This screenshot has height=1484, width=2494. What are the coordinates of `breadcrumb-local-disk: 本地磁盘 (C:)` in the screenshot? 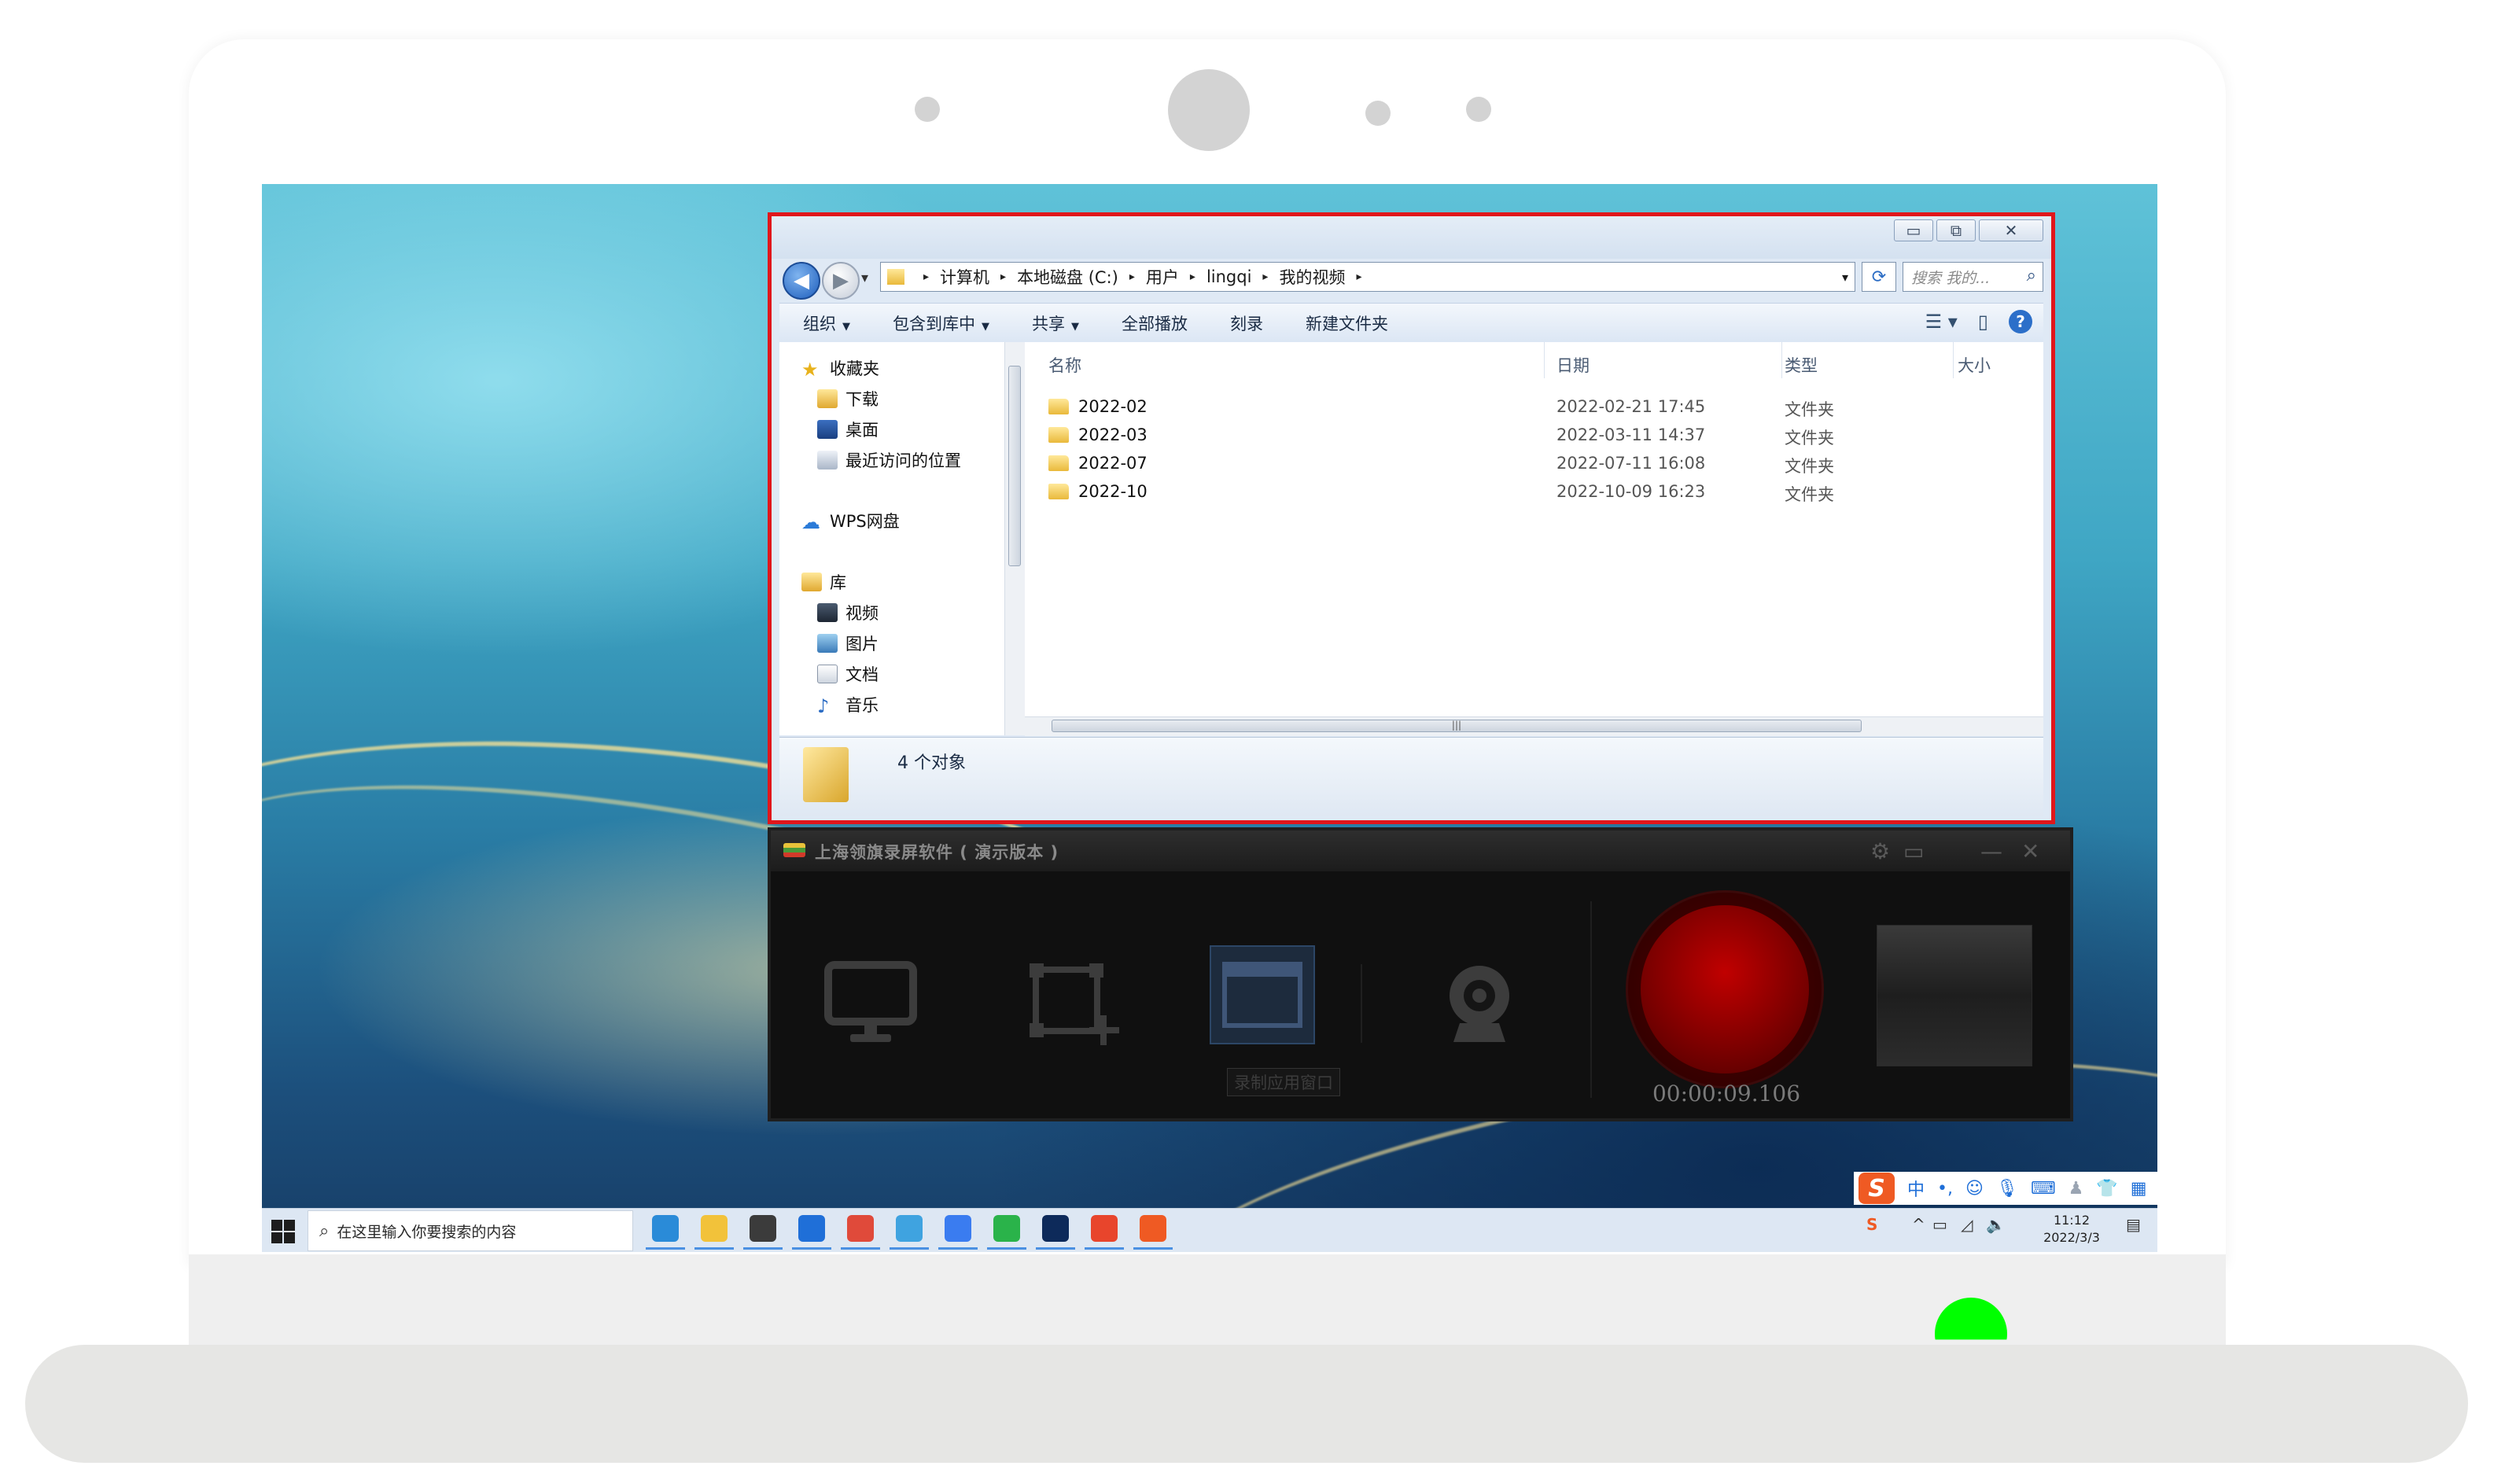 It's located at (1067, 277).